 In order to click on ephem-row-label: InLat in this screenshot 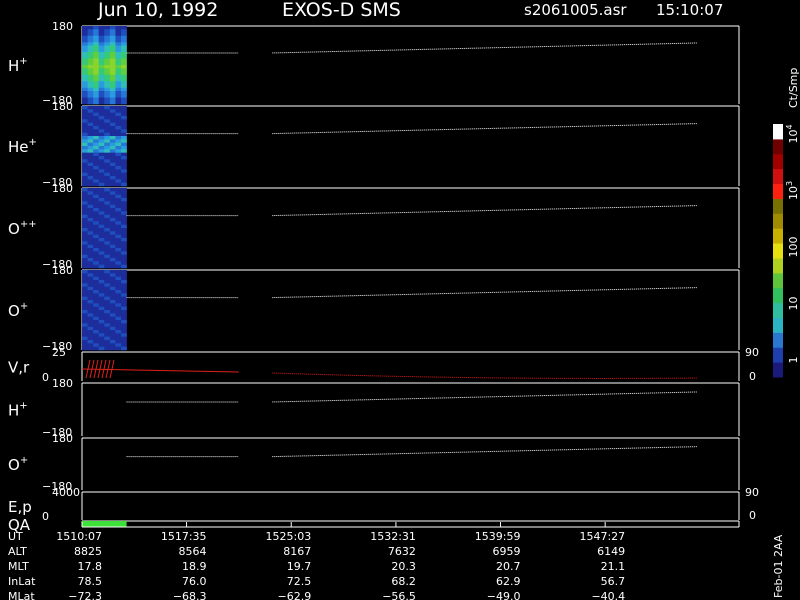, I will do `click(22, 581)`.